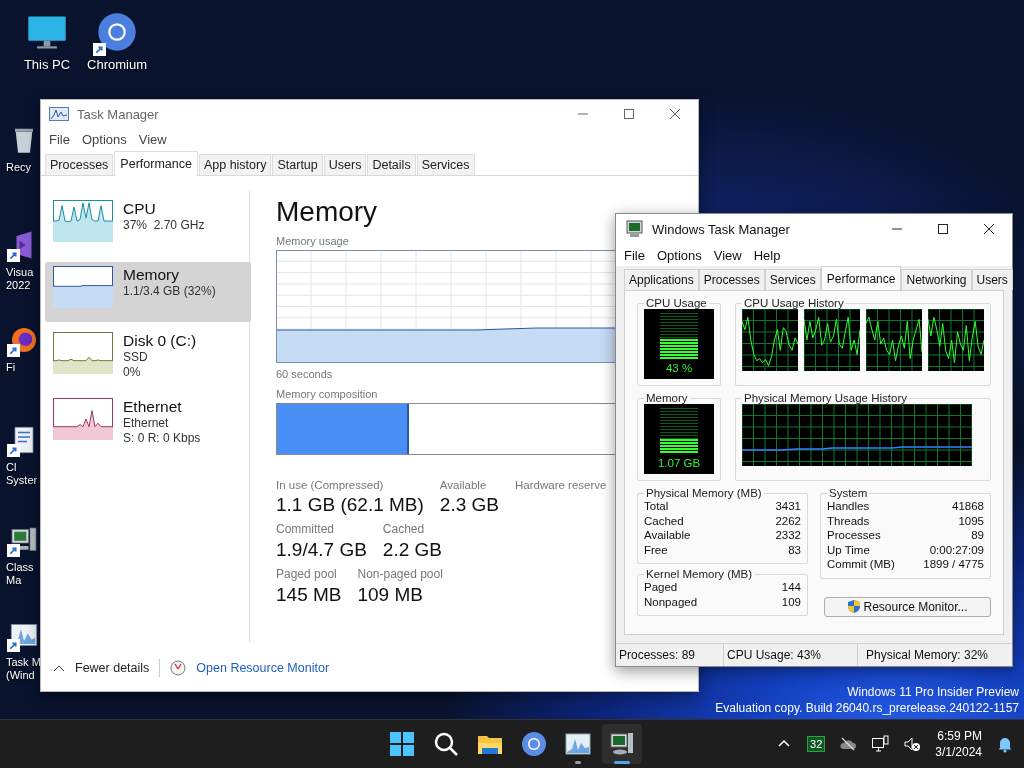 The width and height of the screenshot is (1024, 768). I want to click on icon-label: Class Ma, so click(20, 574).